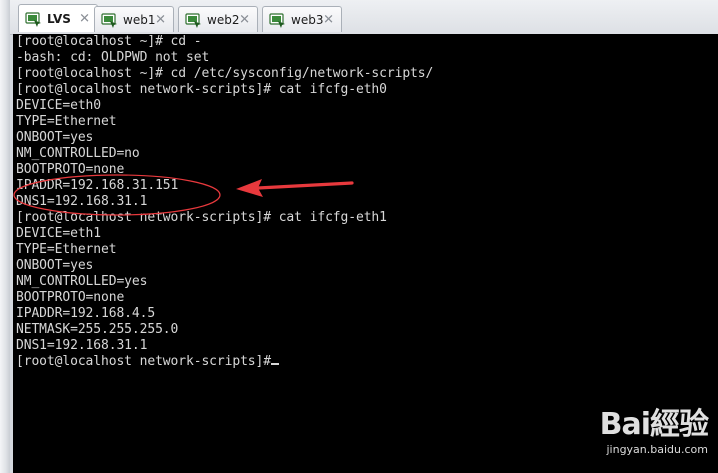  Describe the element at coordinates (109, 41) in the screenshot. I see `terminal-line: [root@localhost ~]# cd -` at that location.